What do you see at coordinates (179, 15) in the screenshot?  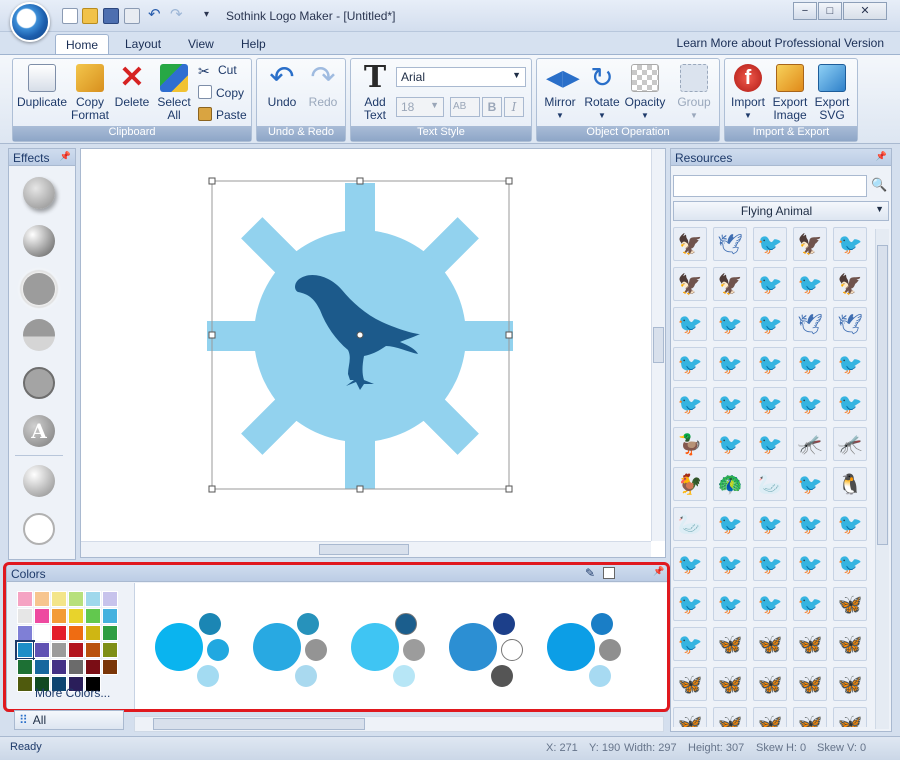 I see `redo-quick-icon: ↷` at bounding box center [179, 15].